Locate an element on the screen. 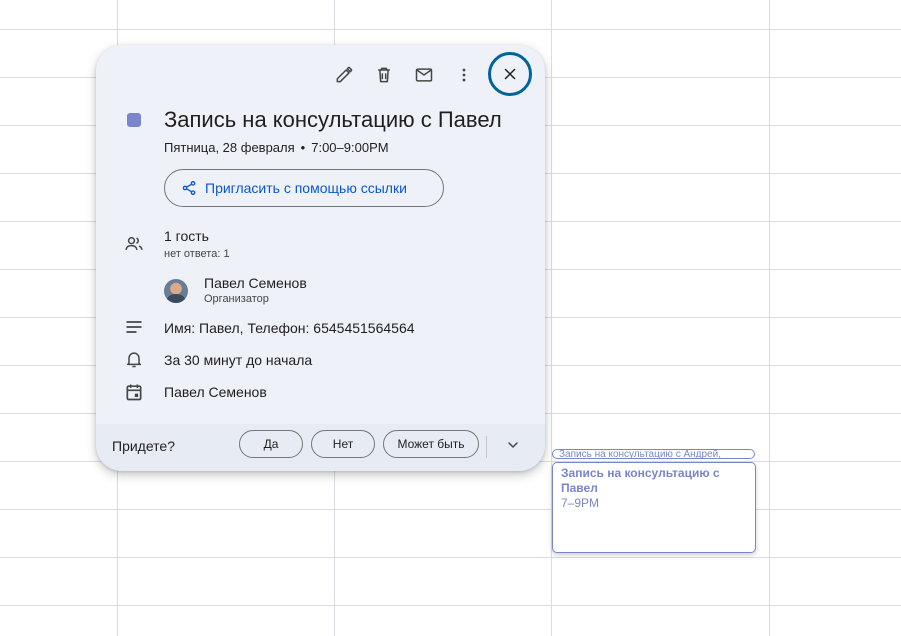  close-icon is located at coordinates (510, 74).